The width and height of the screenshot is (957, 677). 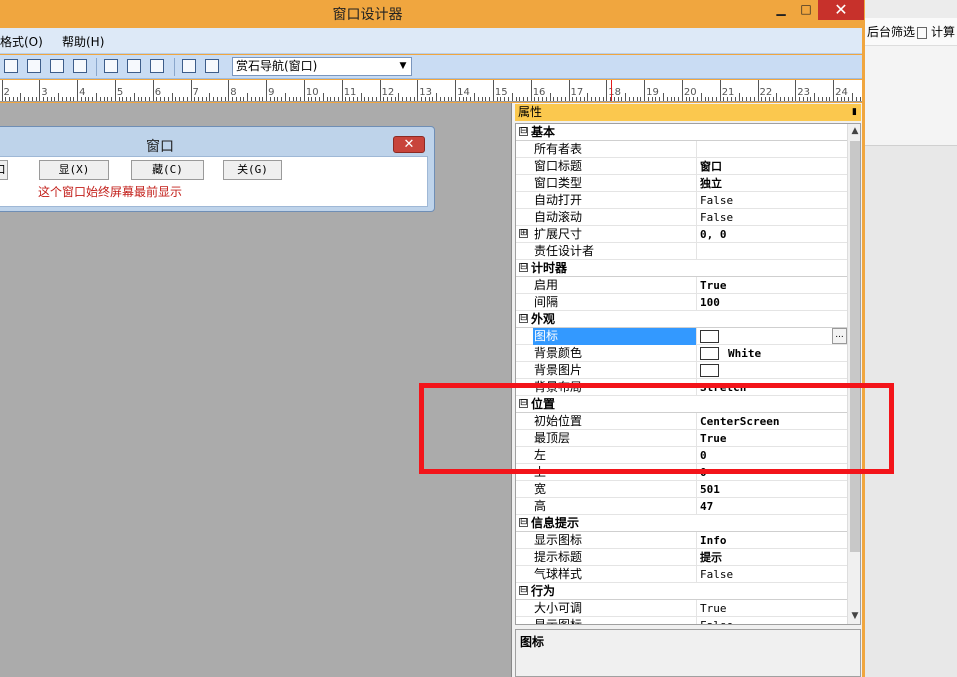 I want to click on background-calc-label: 计算, so click(x=943, y=32).